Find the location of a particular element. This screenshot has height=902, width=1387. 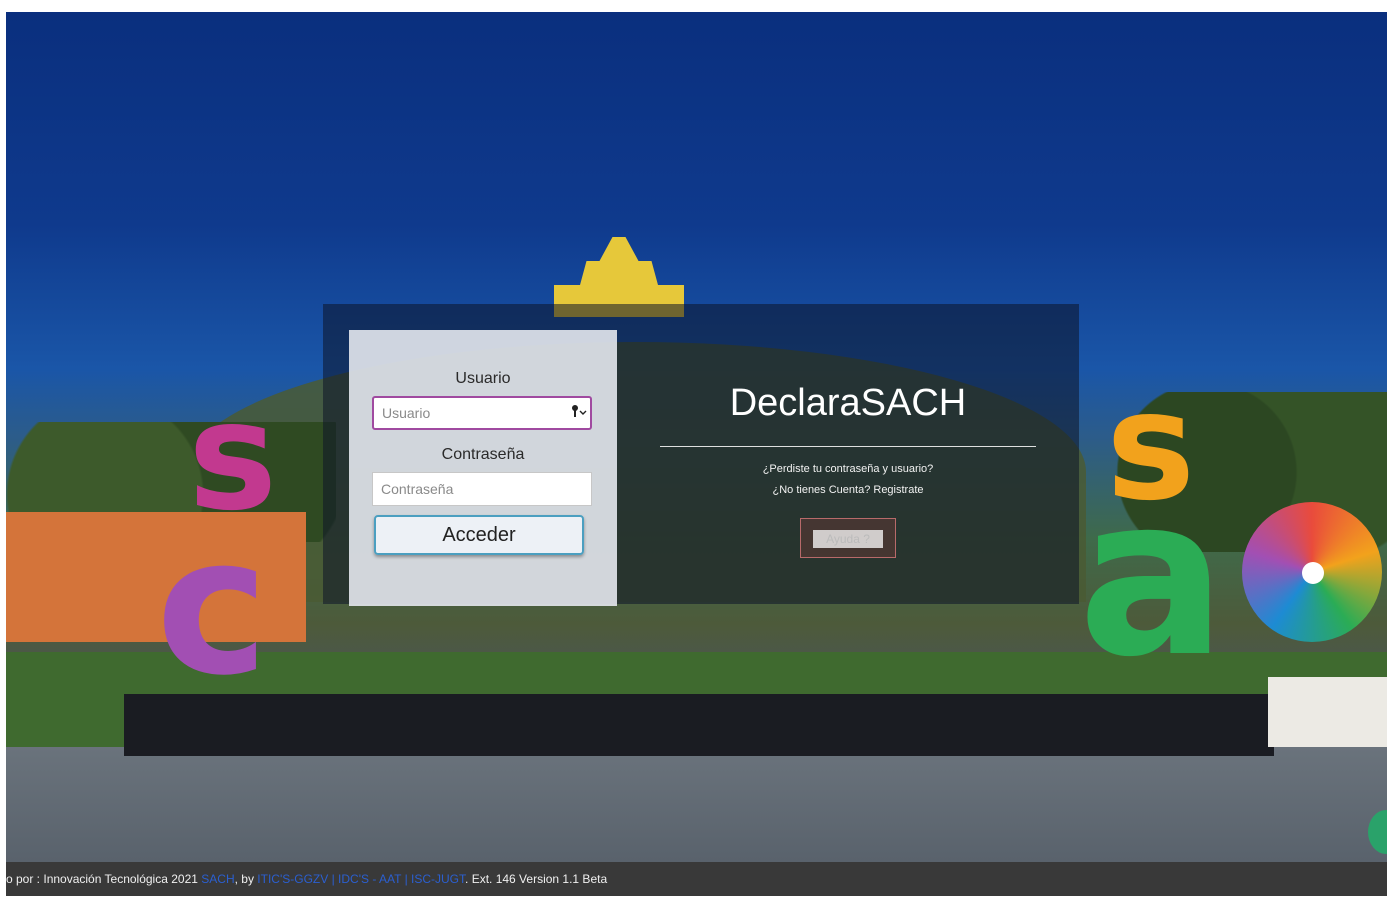

flower-center is located at coordinates (1313, 573).